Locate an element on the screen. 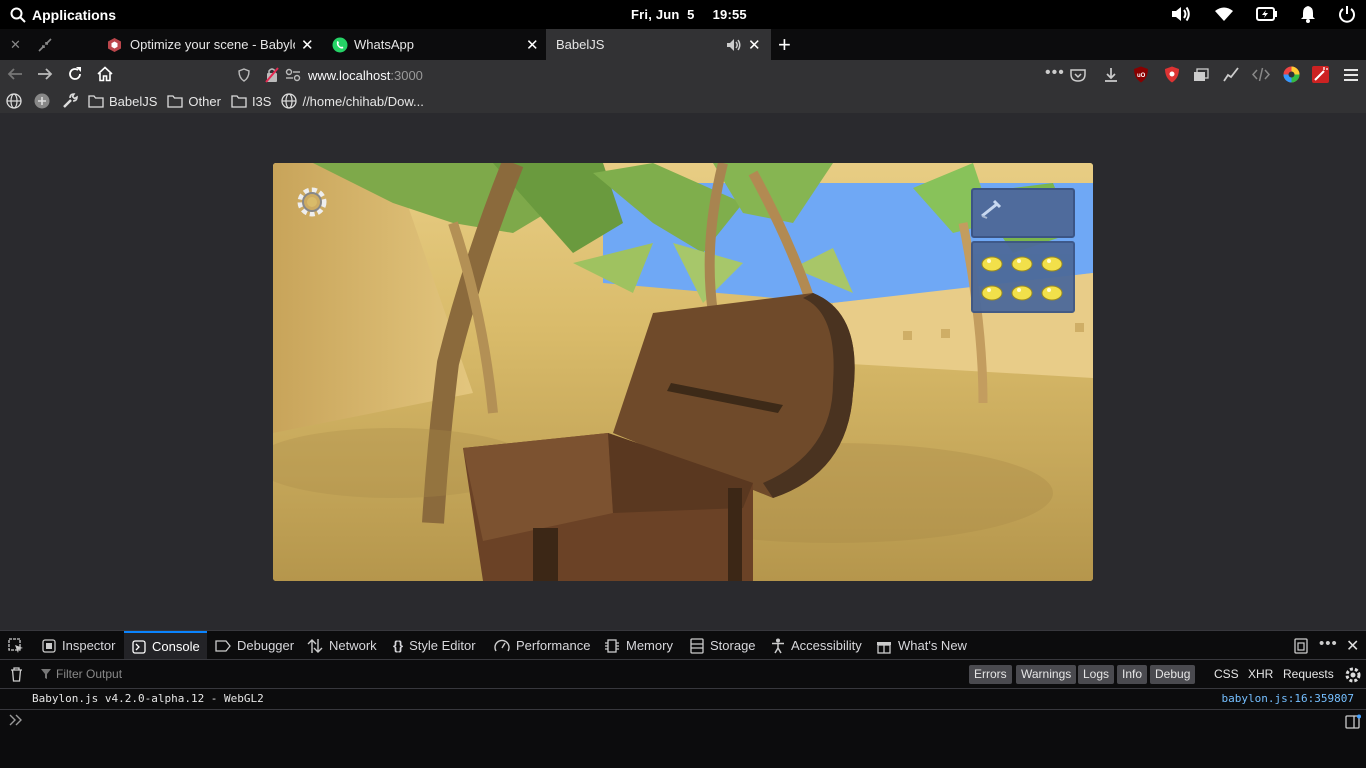 Image resolution: width=1366 pixels, height=768 pixels. devtools-tab-label: Style Editor is located at coordinates (442, 645).